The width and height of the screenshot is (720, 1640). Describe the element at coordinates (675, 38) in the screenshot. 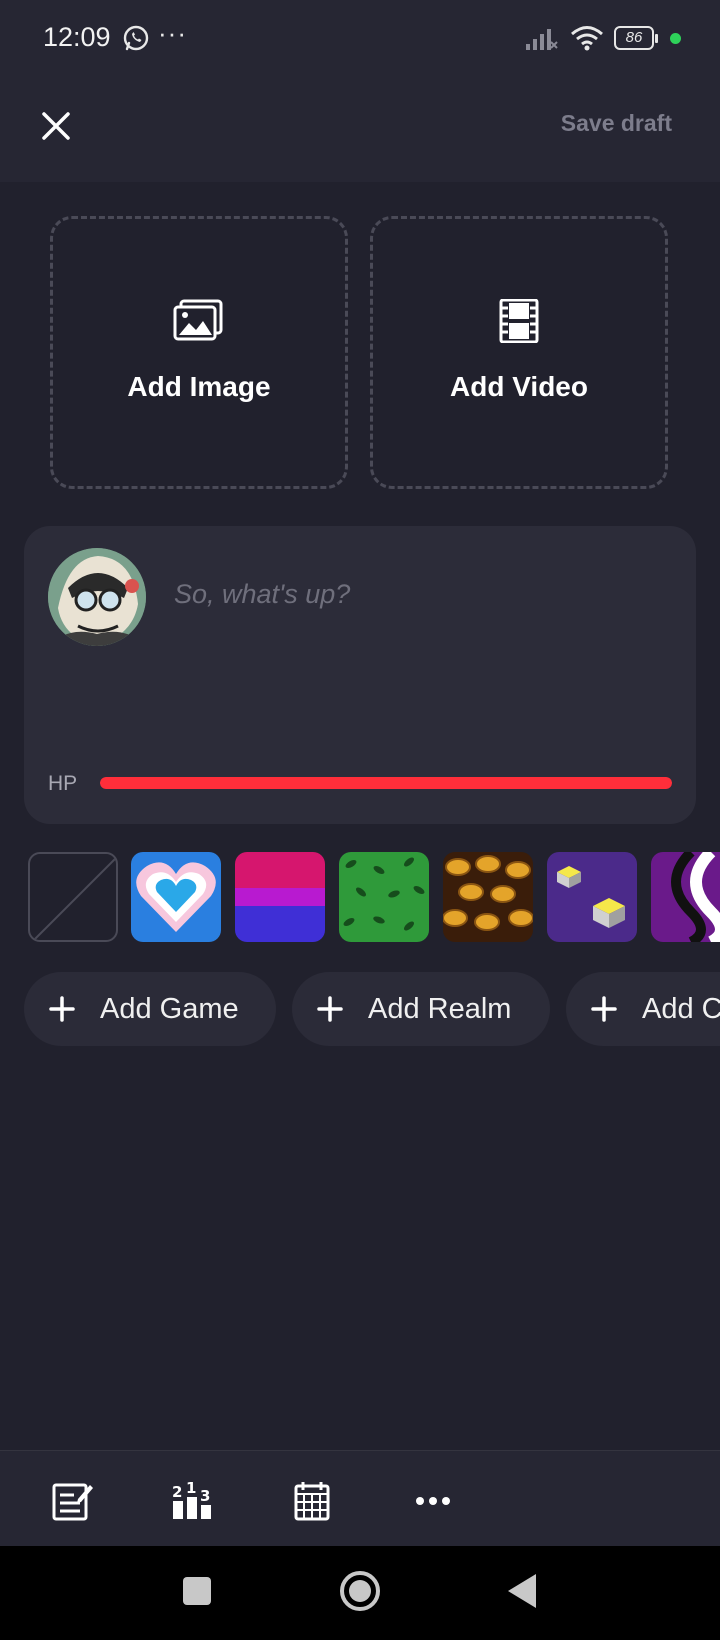

I see `charging-dot` at that location.